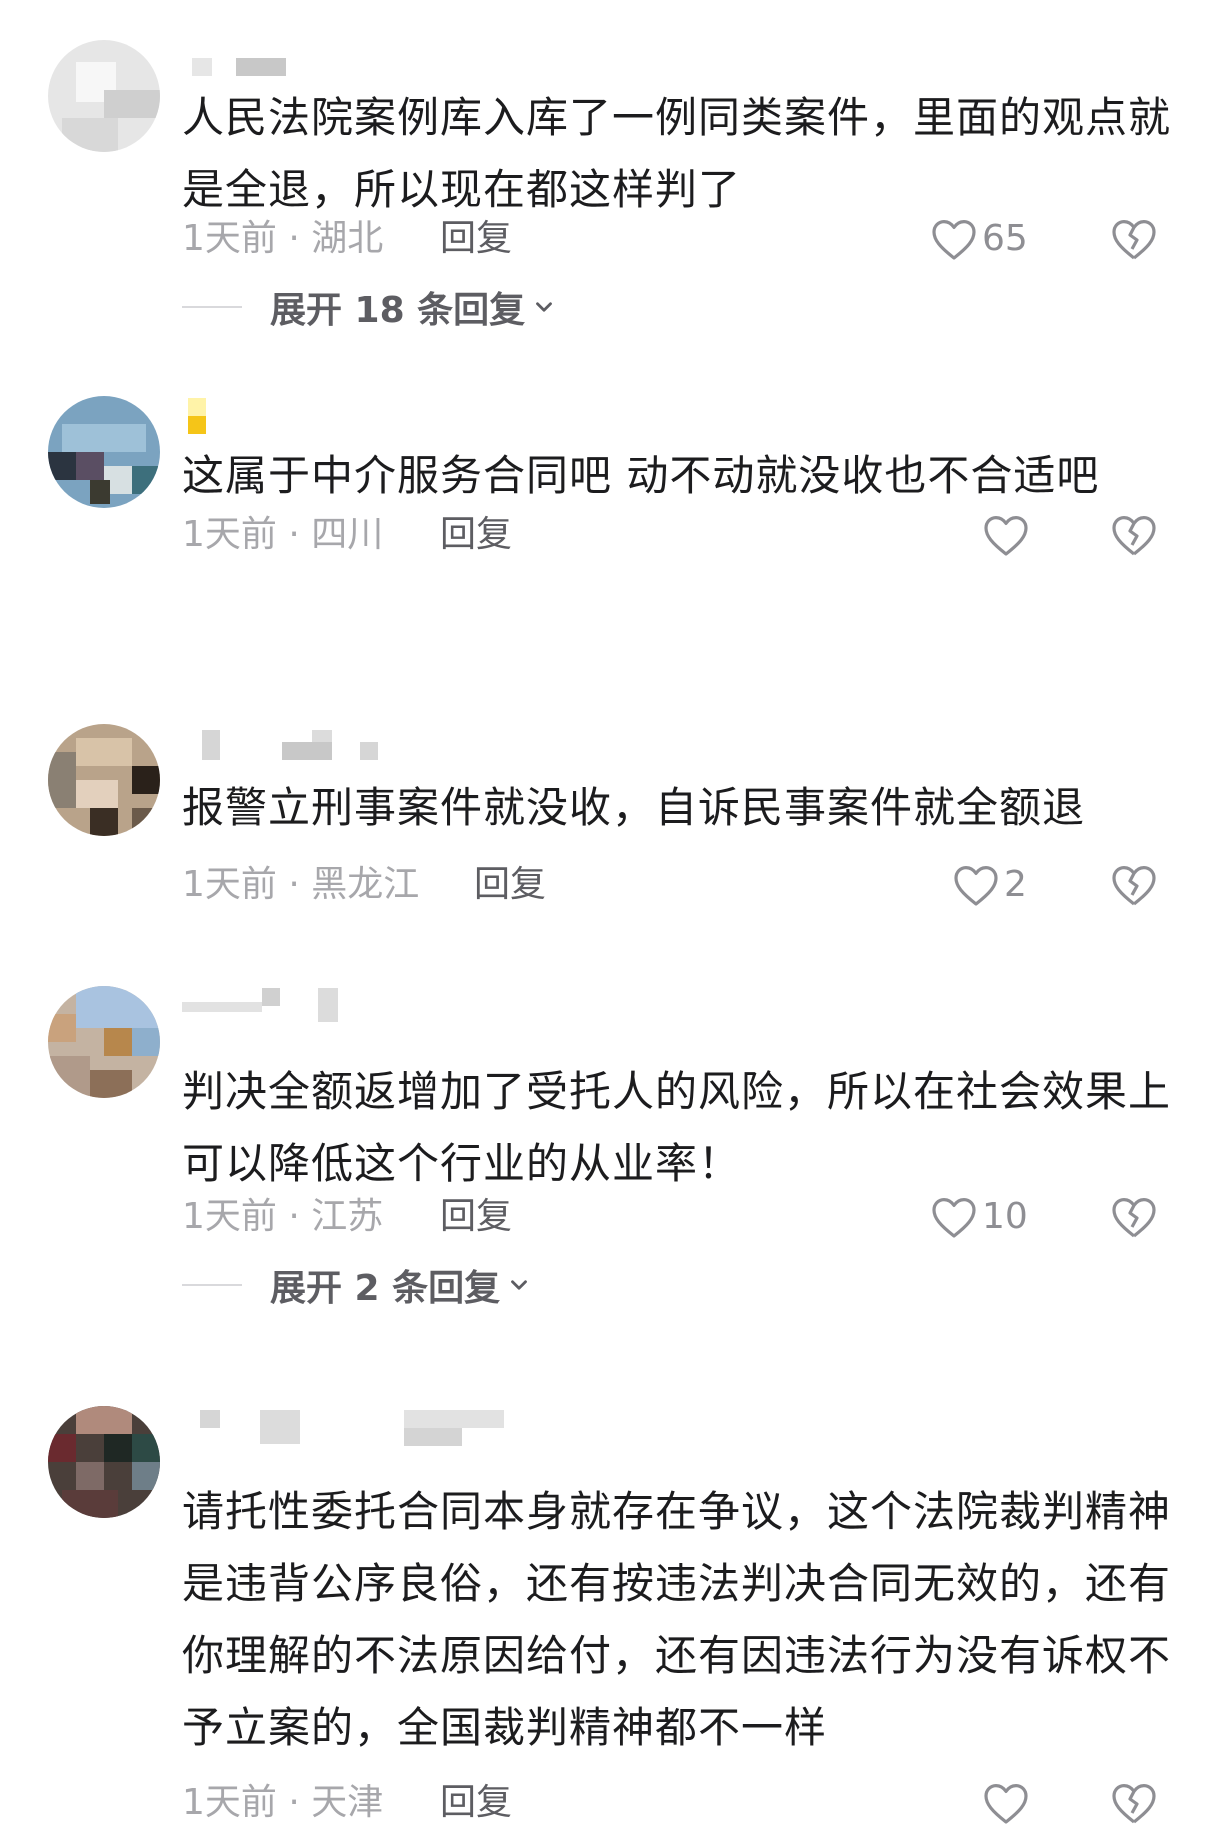  I want to click on comment-meta: 1天前 · 湖北, so click(283, 238).